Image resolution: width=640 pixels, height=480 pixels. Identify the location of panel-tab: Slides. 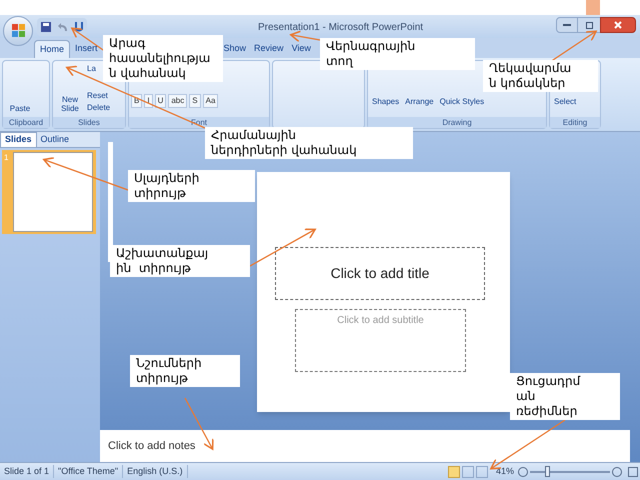
(18, 139).